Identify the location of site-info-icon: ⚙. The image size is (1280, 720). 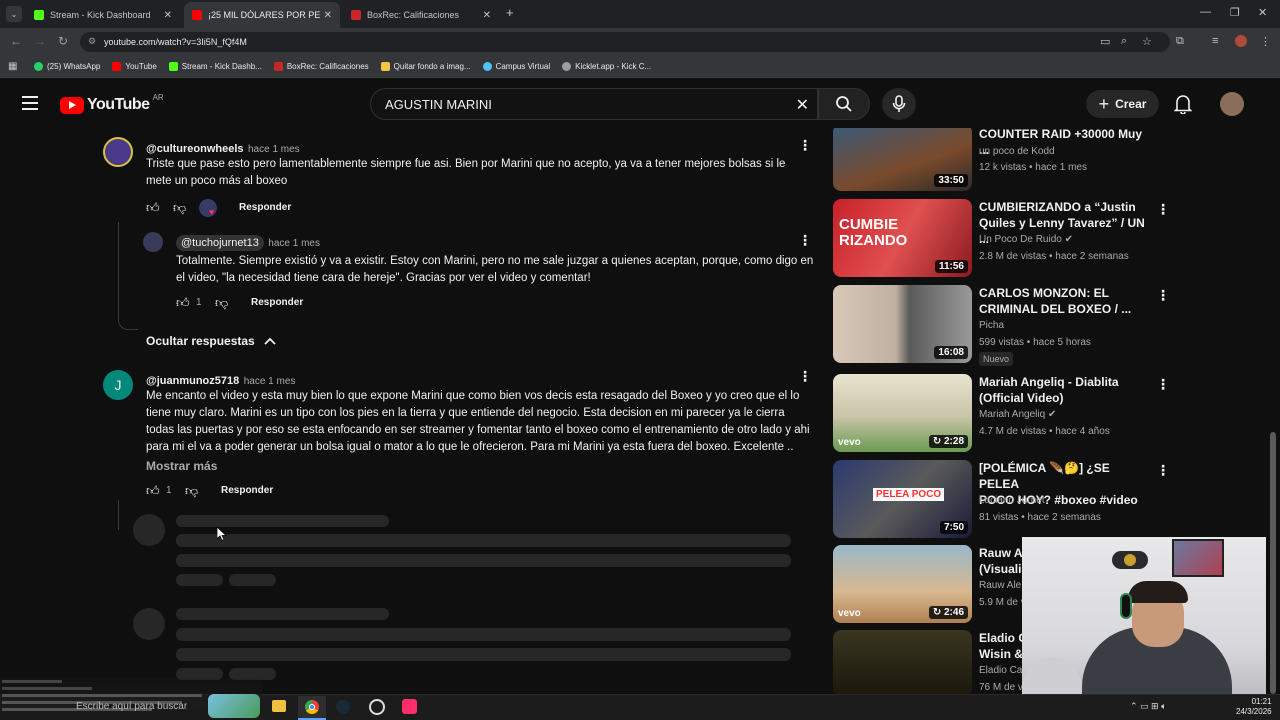
(92, 41).